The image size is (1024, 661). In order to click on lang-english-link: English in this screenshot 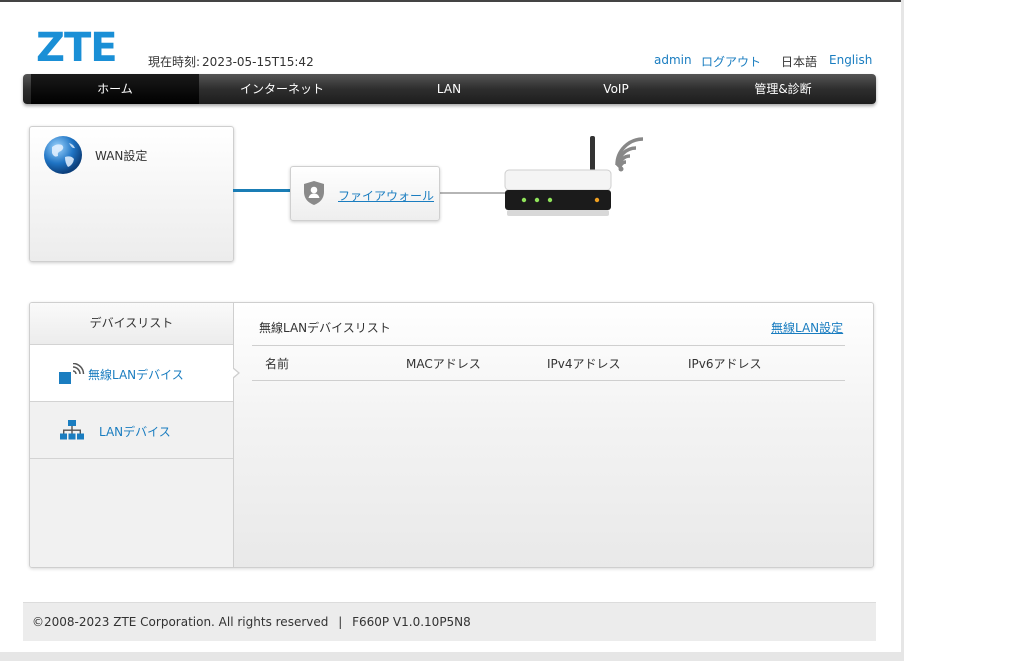, I will do `click(850, 60)`.